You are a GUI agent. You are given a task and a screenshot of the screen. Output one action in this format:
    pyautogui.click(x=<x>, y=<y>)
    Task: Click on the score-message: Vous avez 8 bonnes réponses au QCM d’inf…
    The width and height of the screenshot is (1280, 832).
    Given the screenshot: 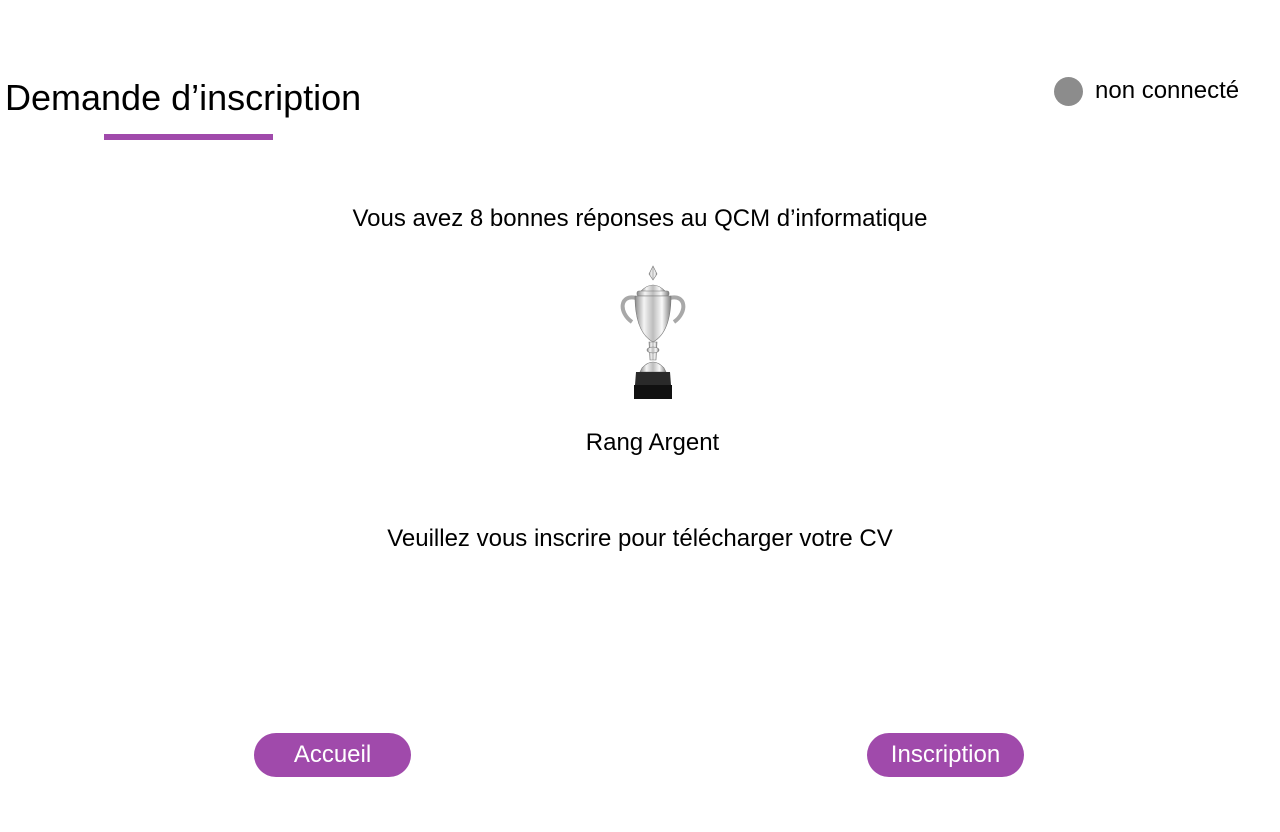 What is the action you would take?
    pyautogui.click(x=640, y=218)
    